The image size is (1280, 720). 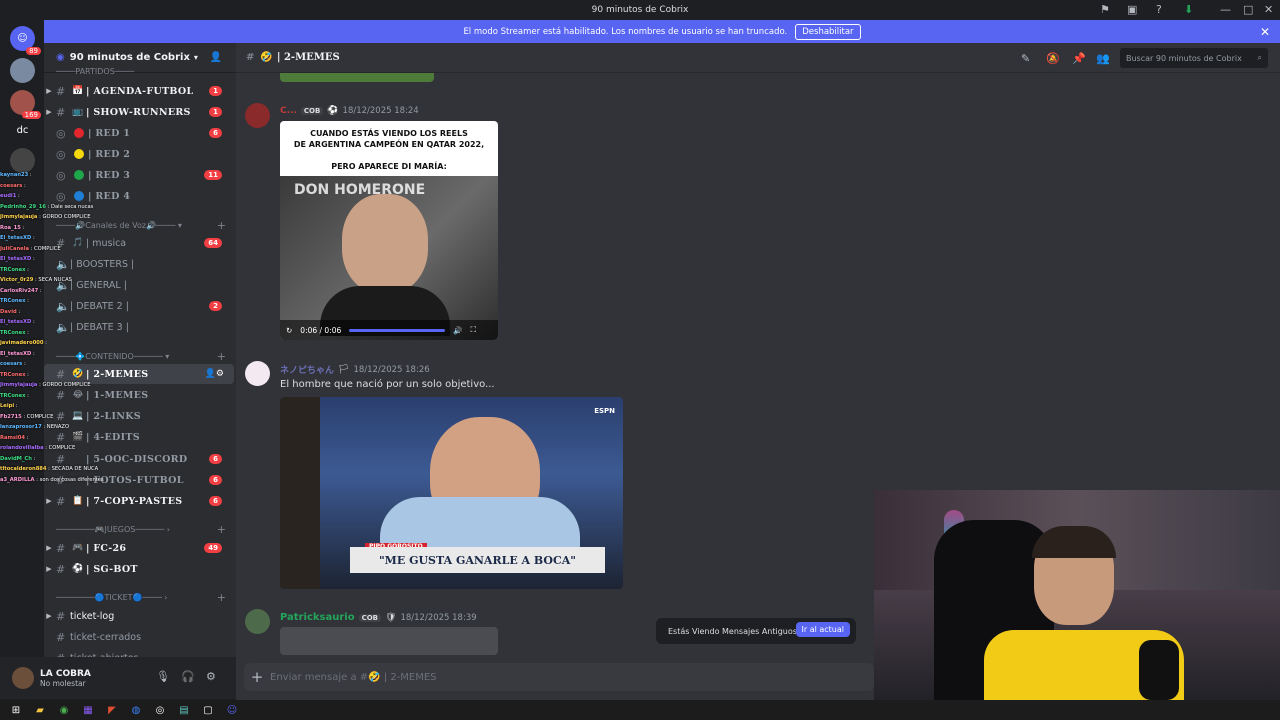 What do you see at coordinates (307, 369) in the screenshot?
I see `message-author: ネノピちゃん` at bounding box center [307, 369].